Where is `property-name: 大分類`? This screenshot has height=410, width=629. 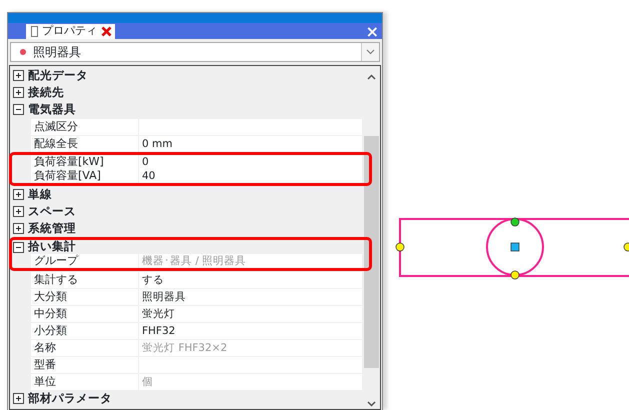
property-name: 大分類 is located at coordinates (84, 296).